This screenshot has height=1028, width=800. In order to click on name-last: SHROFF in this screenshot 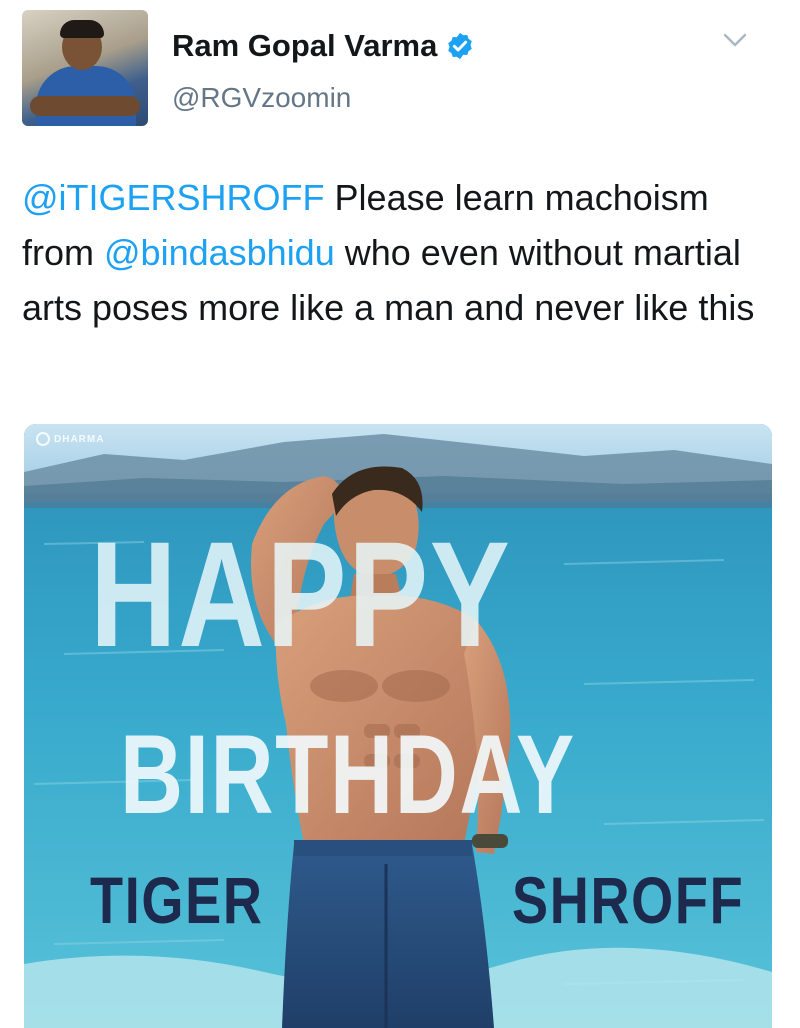, I will do `click(628, 900)`.